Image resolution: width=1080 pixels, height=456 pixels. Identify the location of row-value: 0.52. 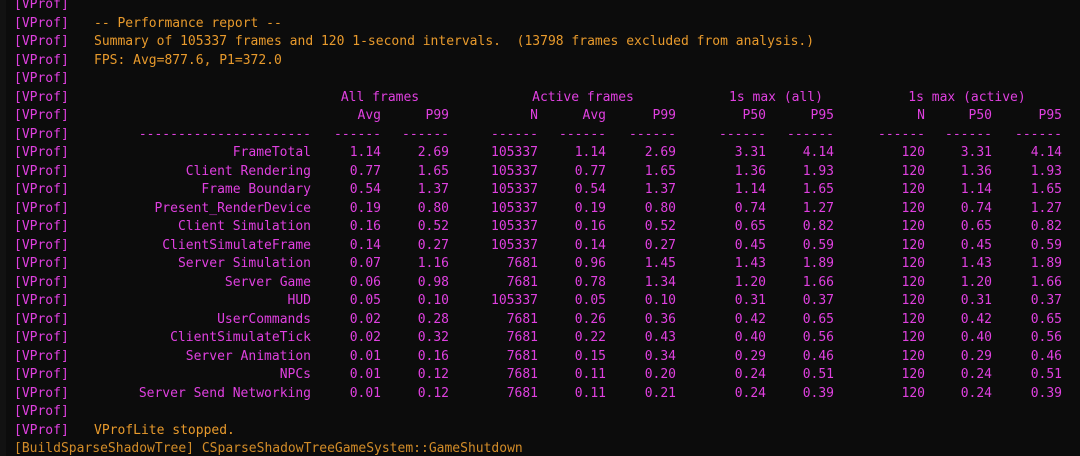
(433, 226).